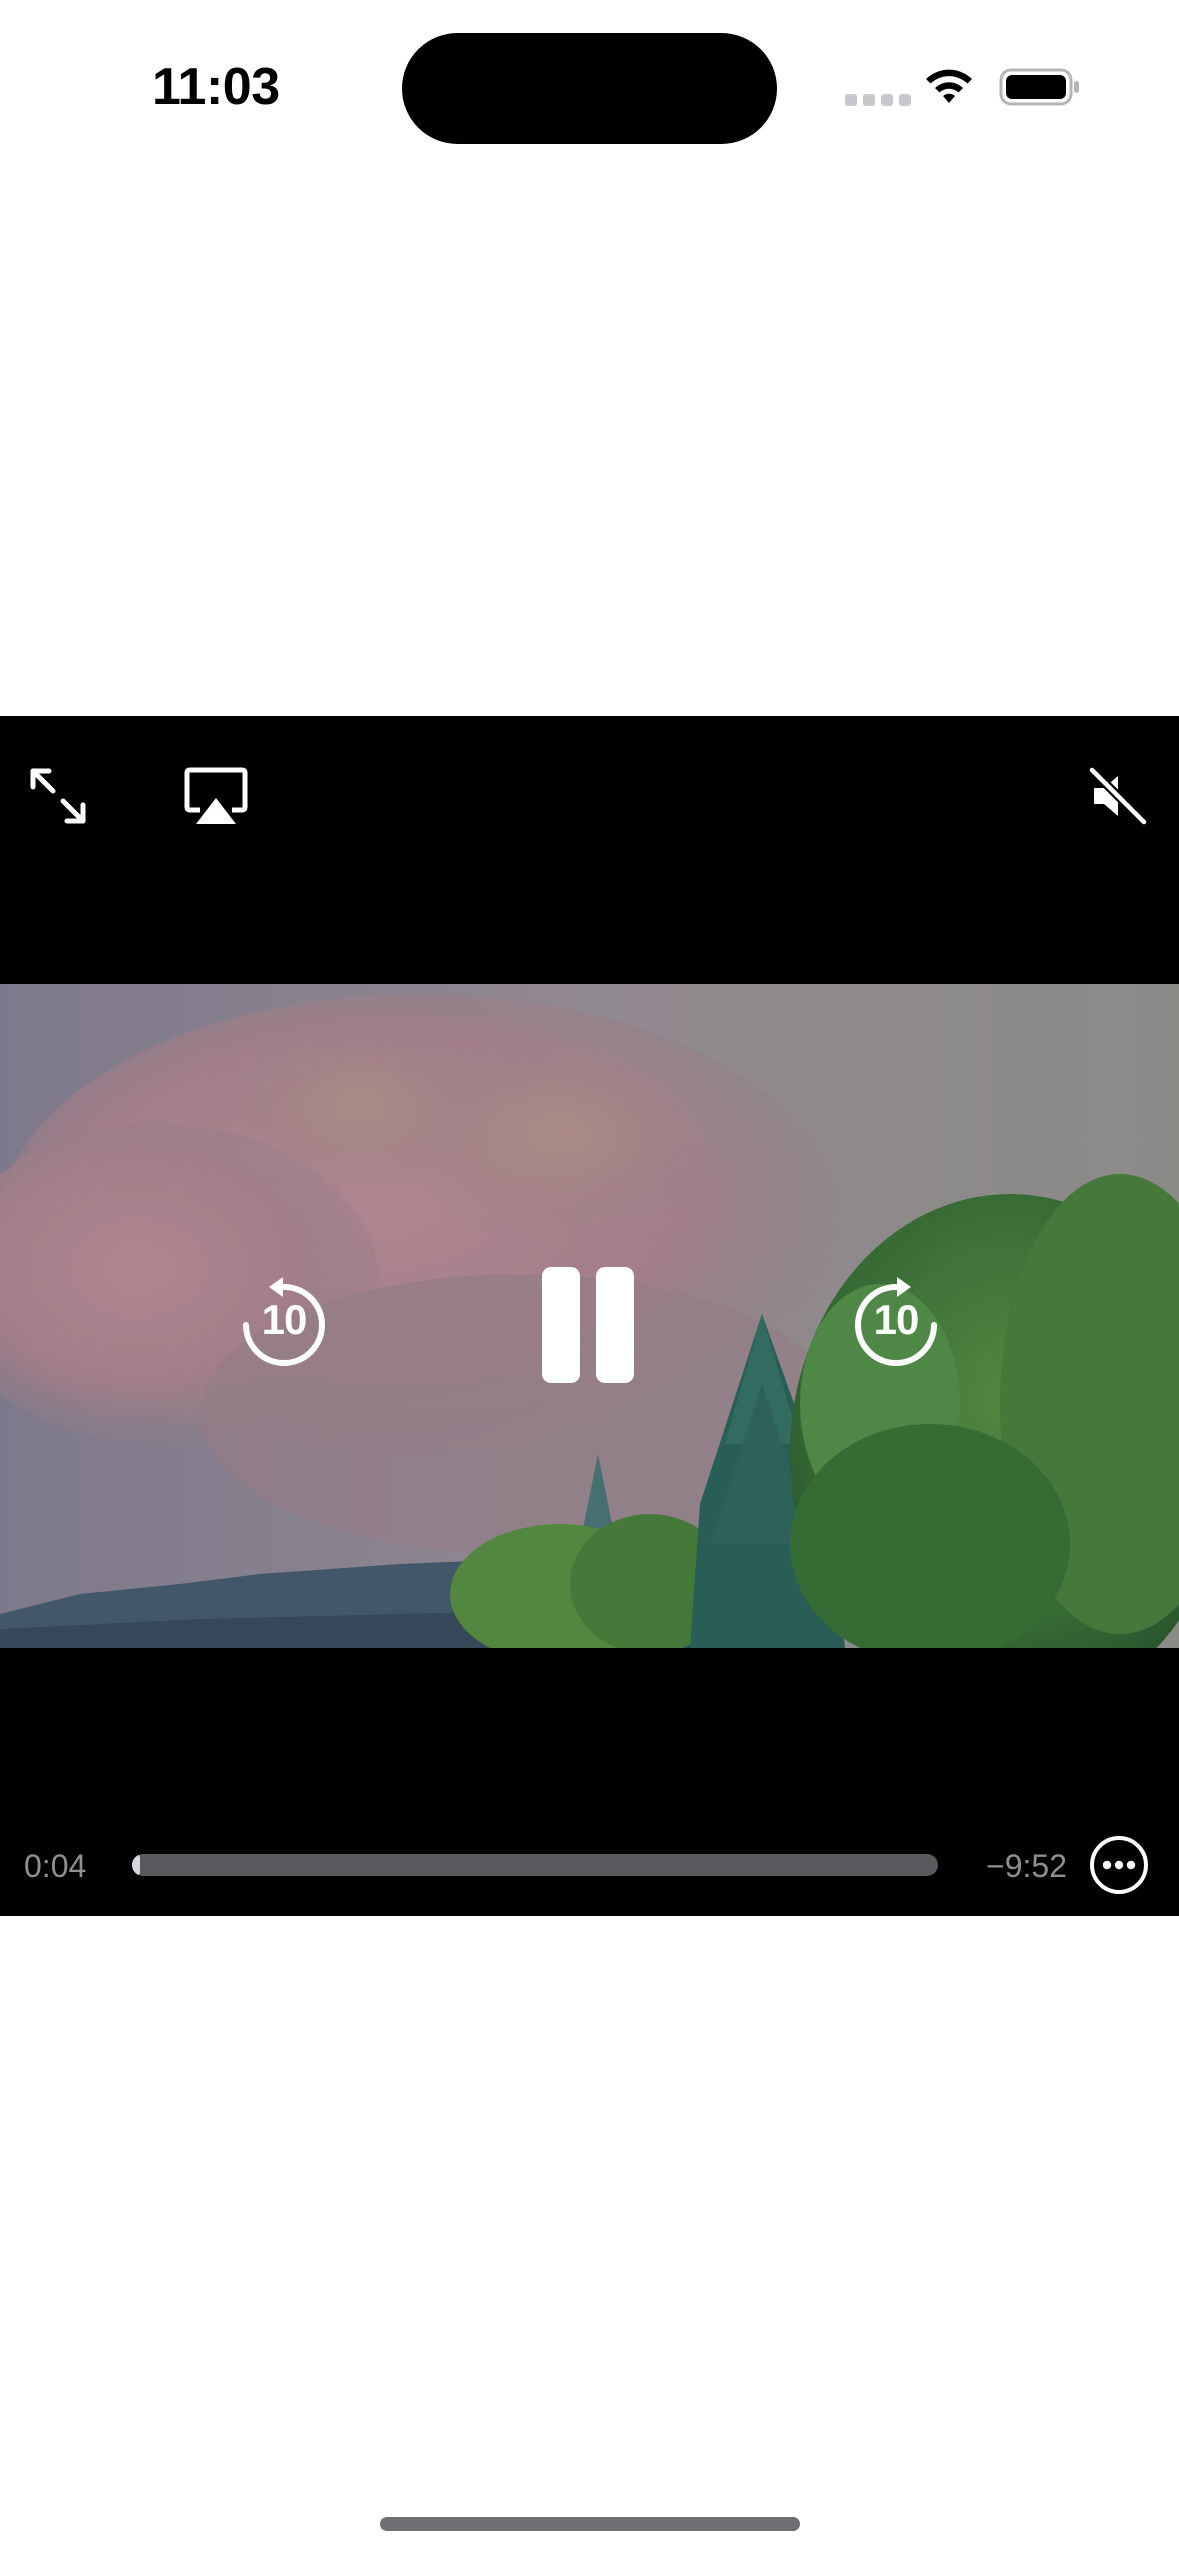 This screenshot has height=2556, width=1179. Describe the element at coordinates (216, 87) in the screenshot. I see `status-time: 11:03` at that location.